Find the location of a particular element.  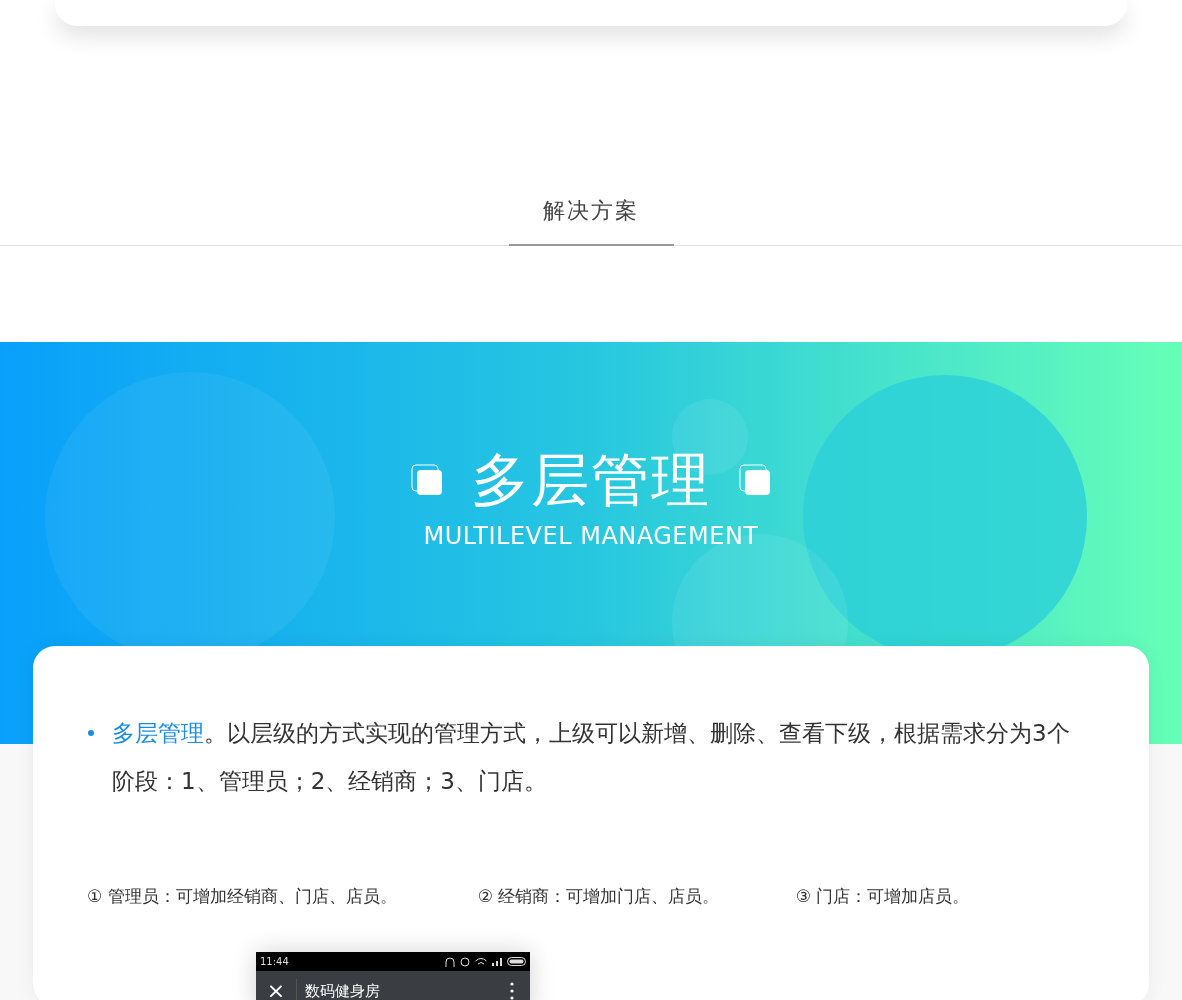

battery-icon is located at coordinates (516, 961).